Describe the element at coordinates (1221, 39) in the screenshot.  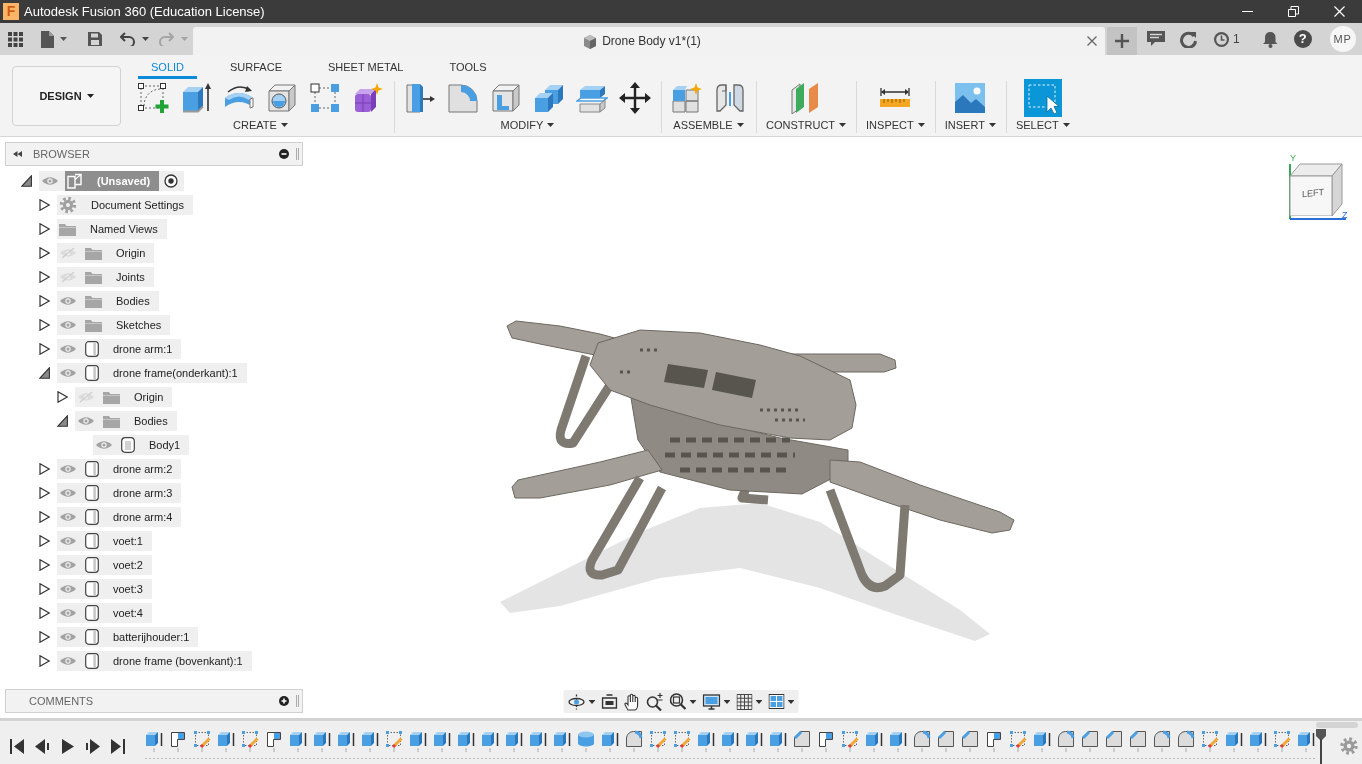
I see `clock-icon` at that location.